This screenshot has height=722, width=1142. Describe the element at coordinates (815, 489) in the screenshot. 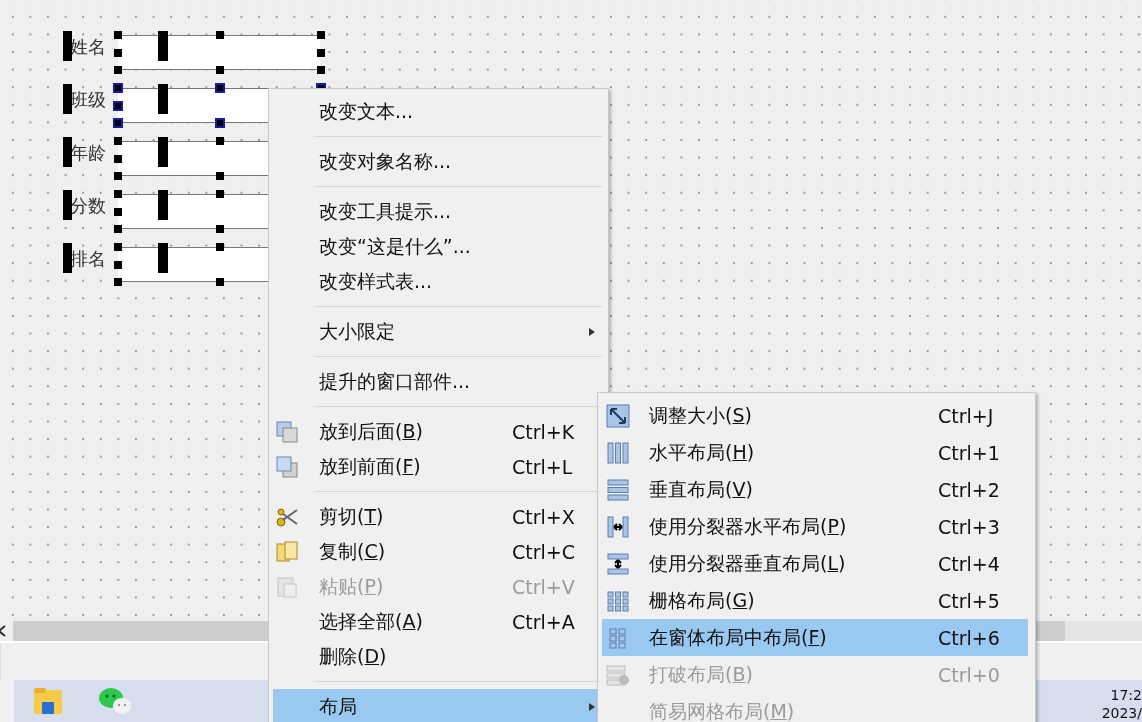

I see `menu-item: 垂直布局(V) Ctrl+2` at that location.